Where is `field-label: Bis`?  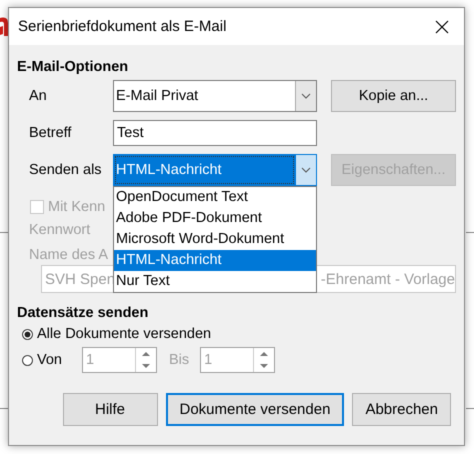 field-label: Bis is located at coordinates (179, 360).